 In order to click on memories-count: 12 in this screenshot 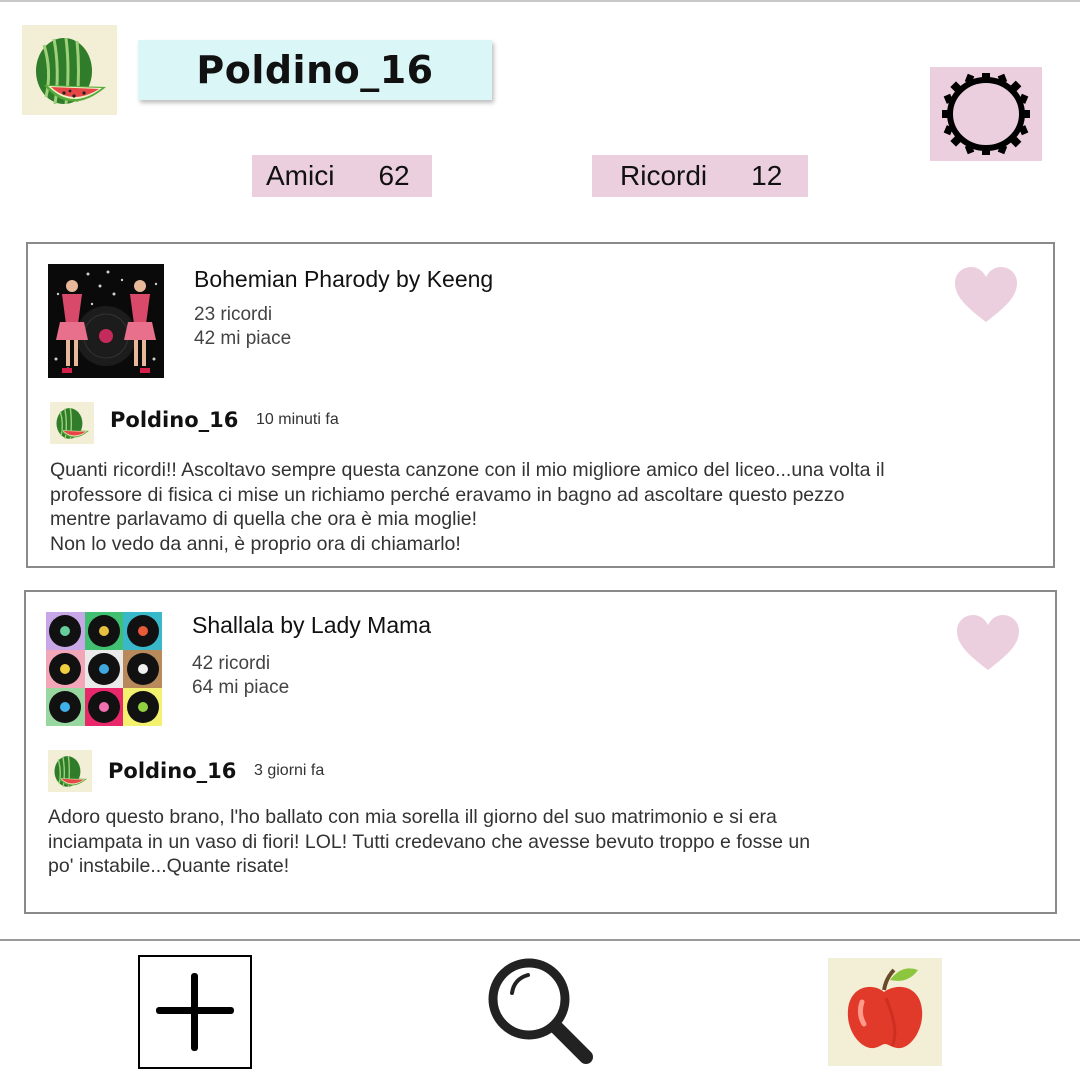, I will do `click(767, 175)`.